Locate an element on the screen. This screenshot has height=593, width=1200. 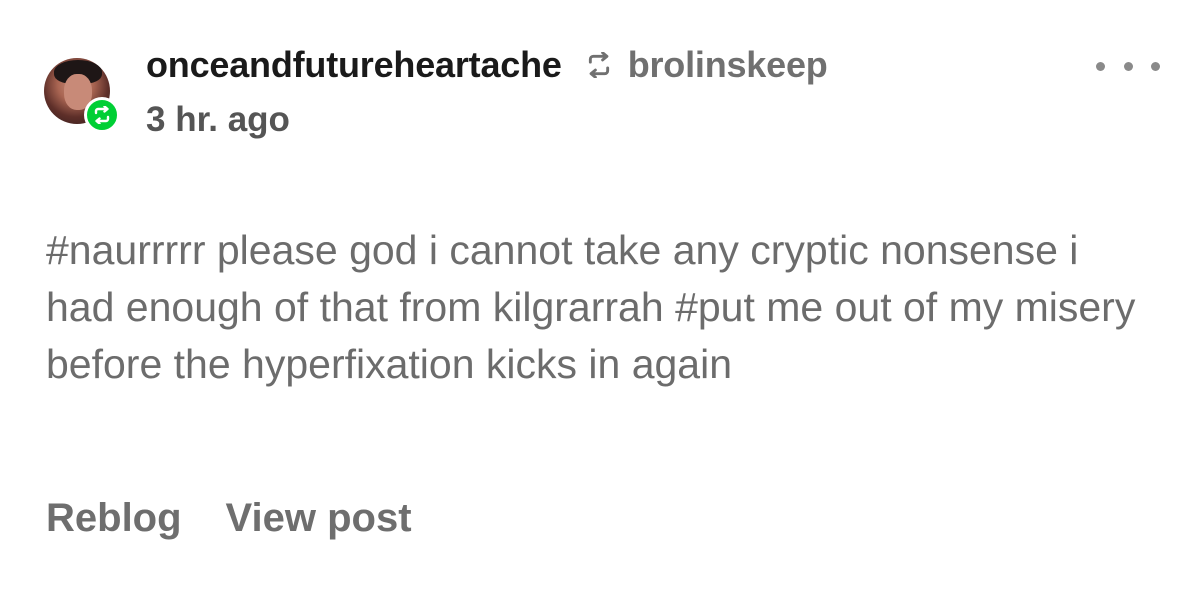
reblog-button: Reblog is located at coordinates (114, 518).